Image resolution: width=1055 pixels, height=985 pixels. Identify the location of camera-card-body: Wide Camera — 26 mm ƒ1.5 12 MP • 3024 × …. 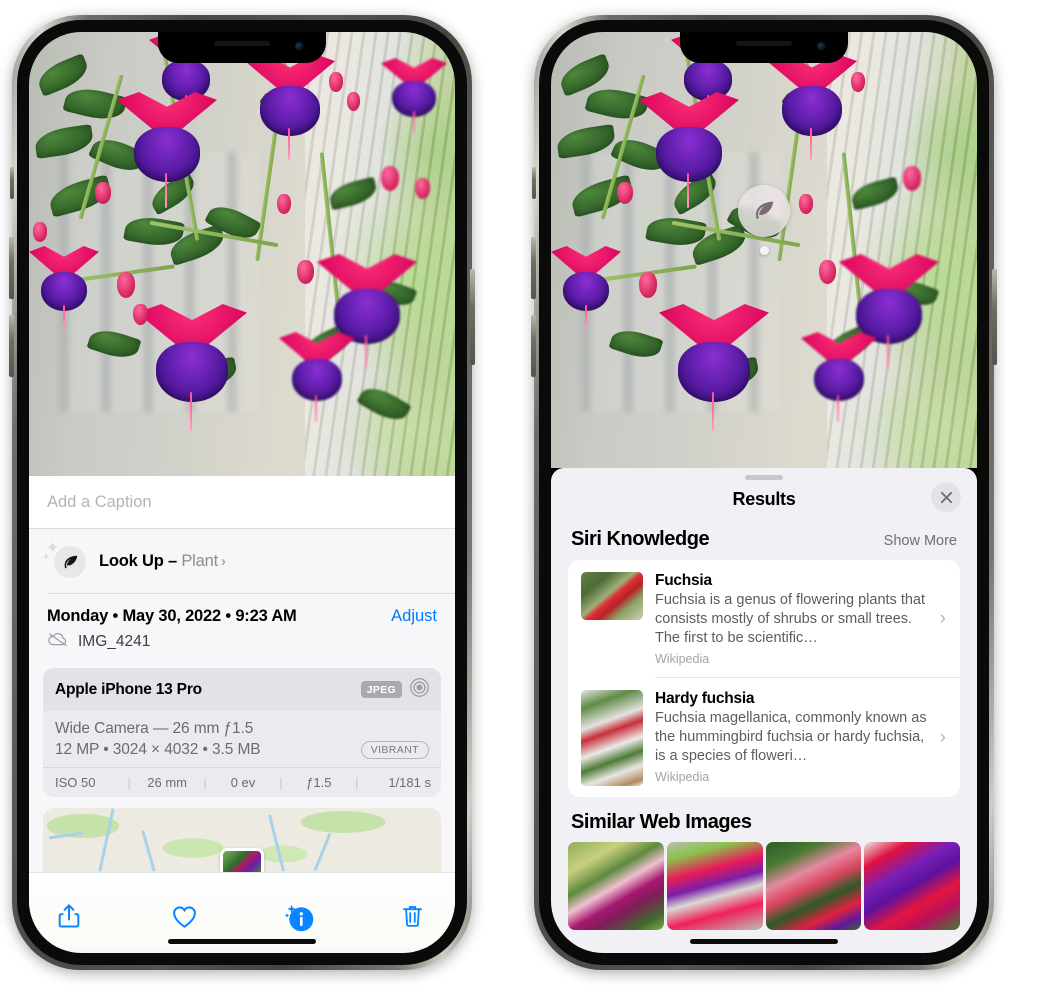
(242, 739).